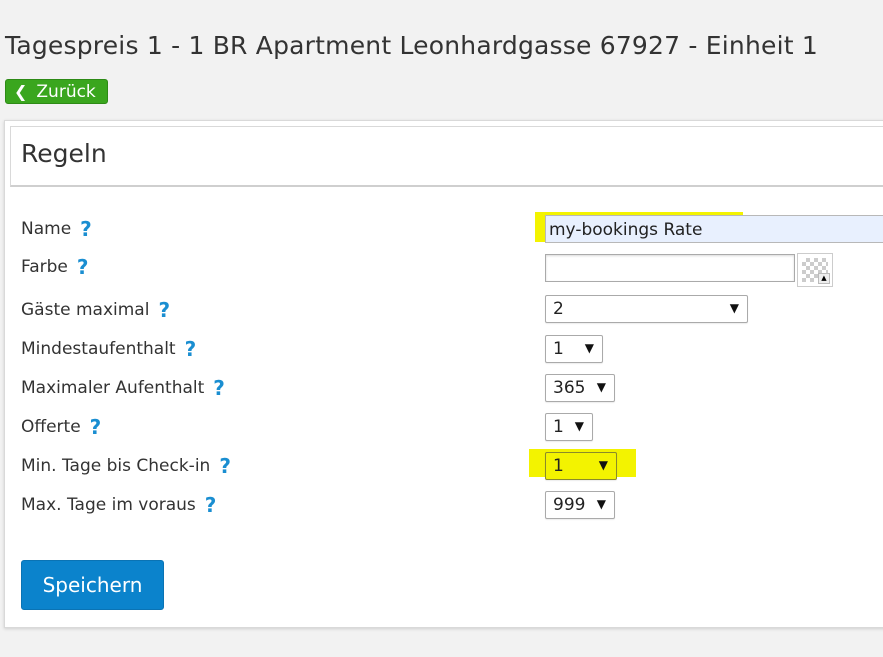  Describe the element at coordinates (815, 270) in the screenshot. I see `color-picker-button: ▲` at that location.